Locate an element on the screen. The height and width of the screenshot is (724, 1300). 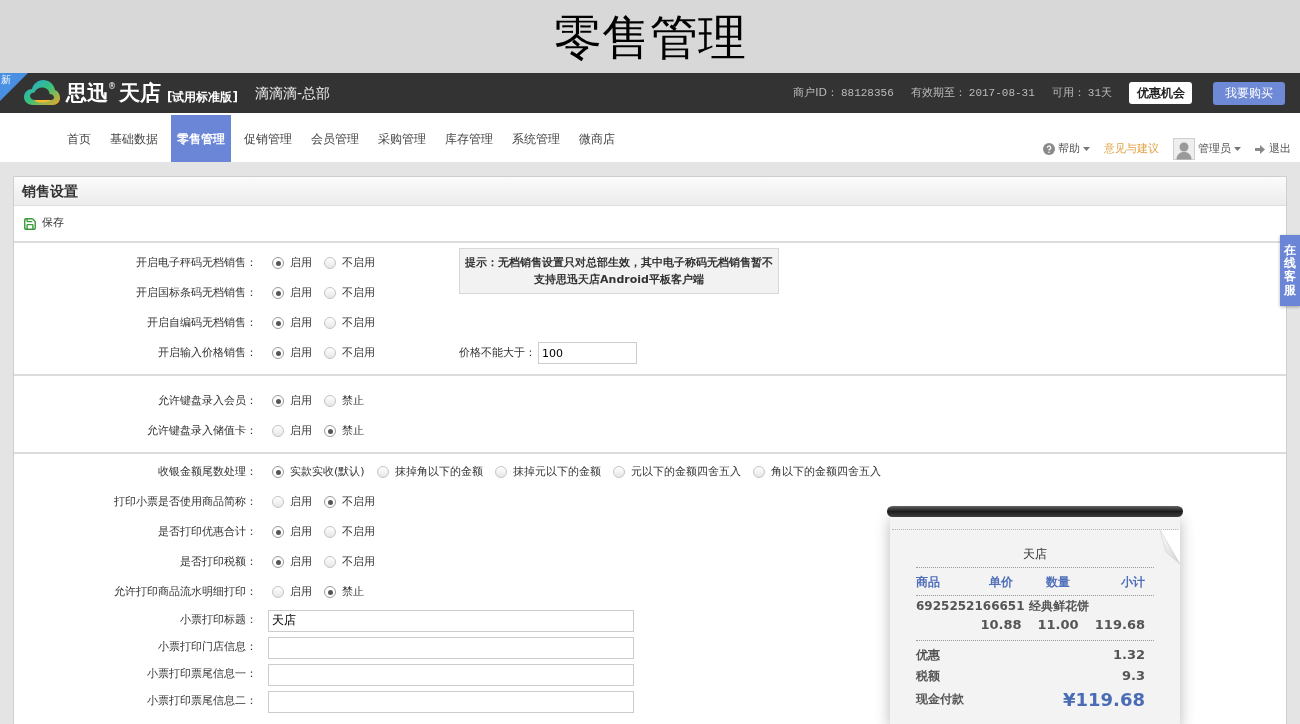
setting-label: 是否打印优惠合计： is located at coordinates (207, 531).